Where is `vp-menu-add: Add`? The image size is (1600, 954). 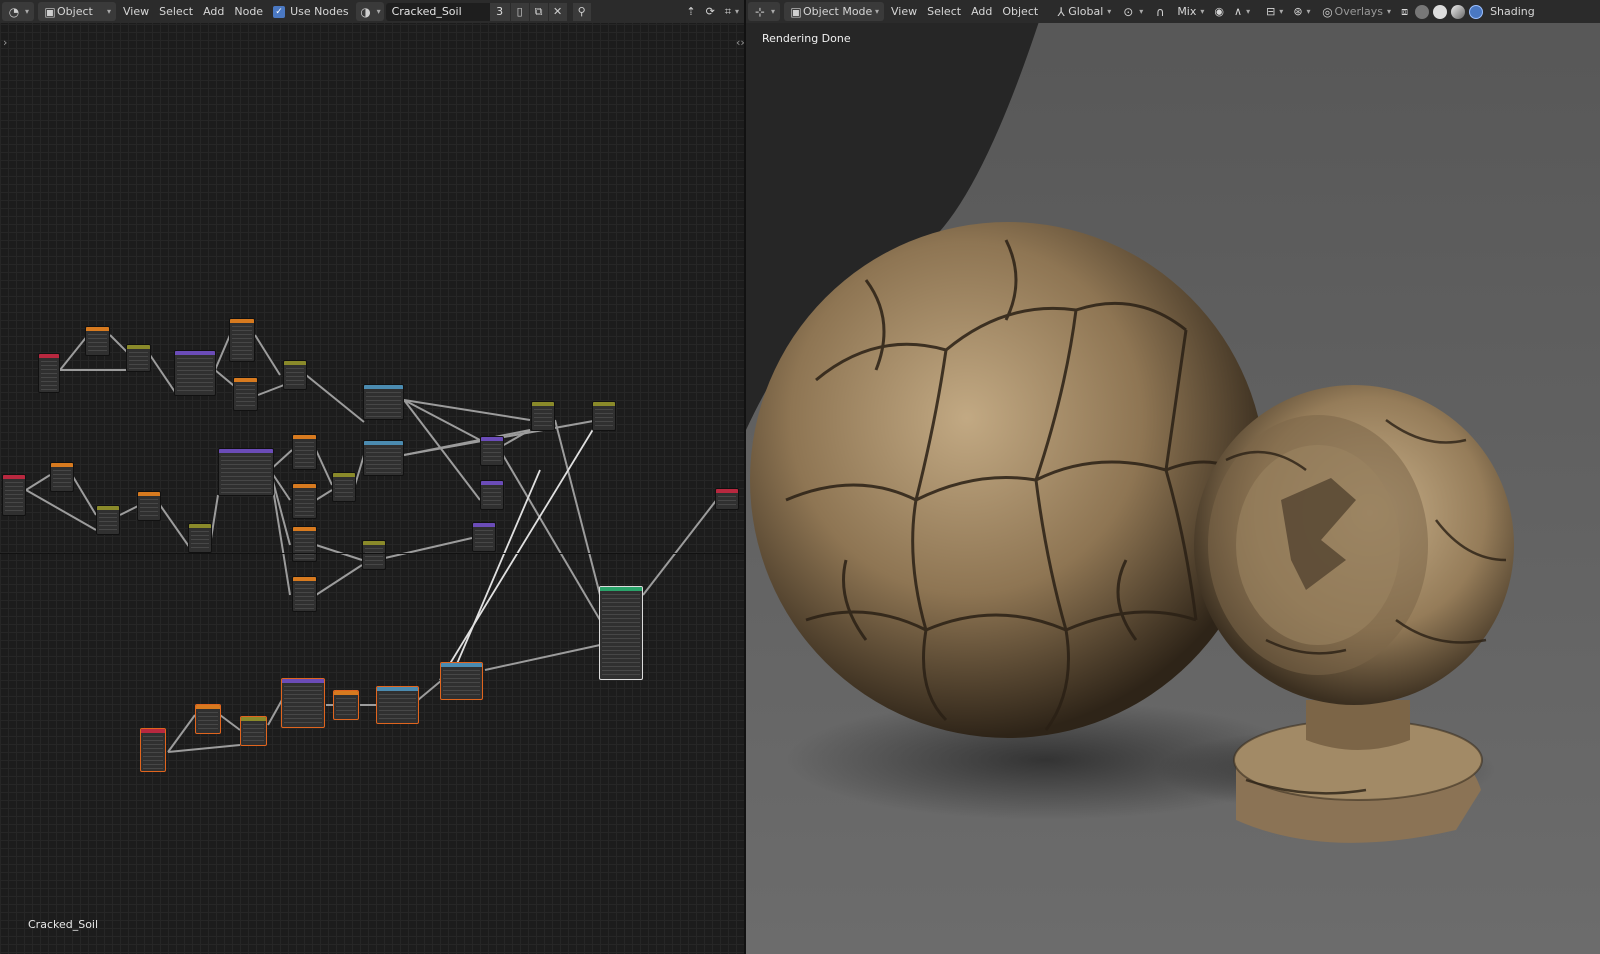 vp-menu-add: Add is located at coordinates (981, 11).